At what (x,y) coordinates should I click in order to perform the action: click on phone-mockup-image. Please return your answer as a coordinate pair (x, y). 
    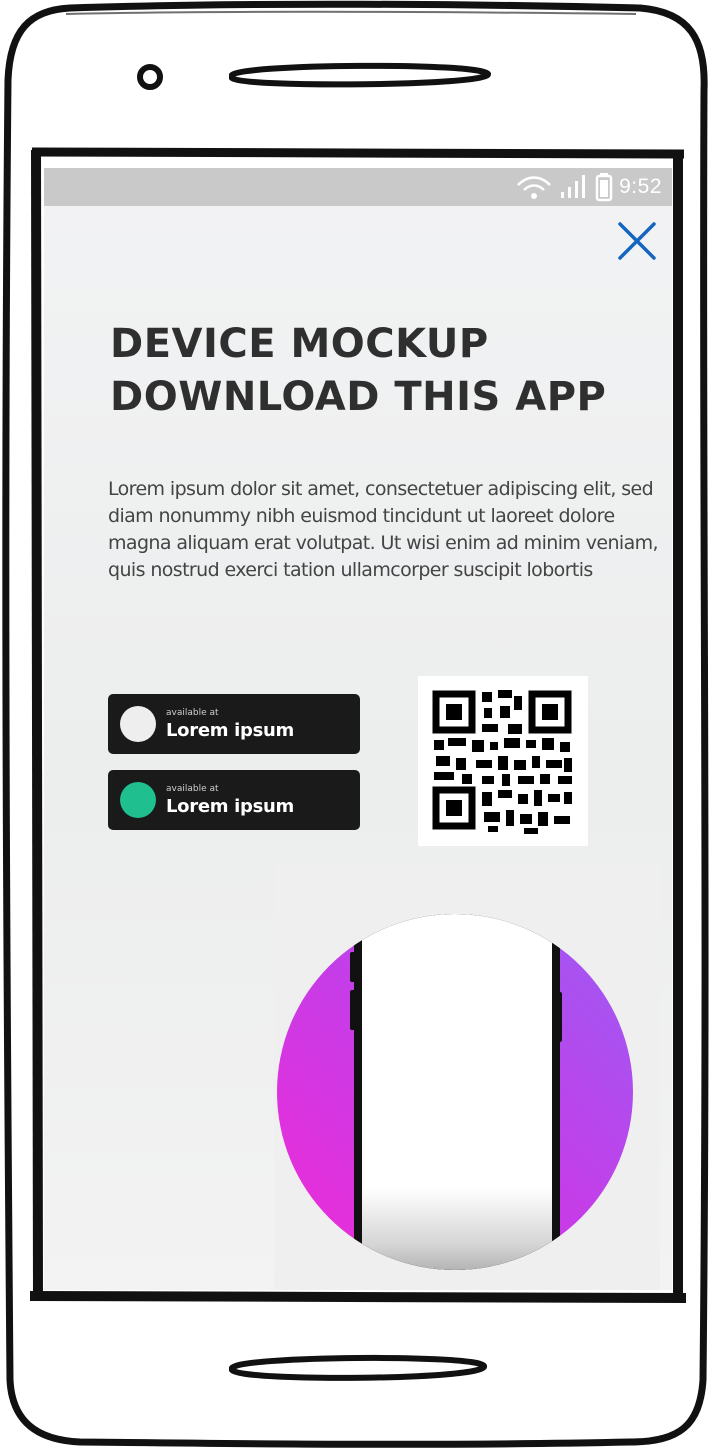
    Looking at the image, I should click on (455, 1092).